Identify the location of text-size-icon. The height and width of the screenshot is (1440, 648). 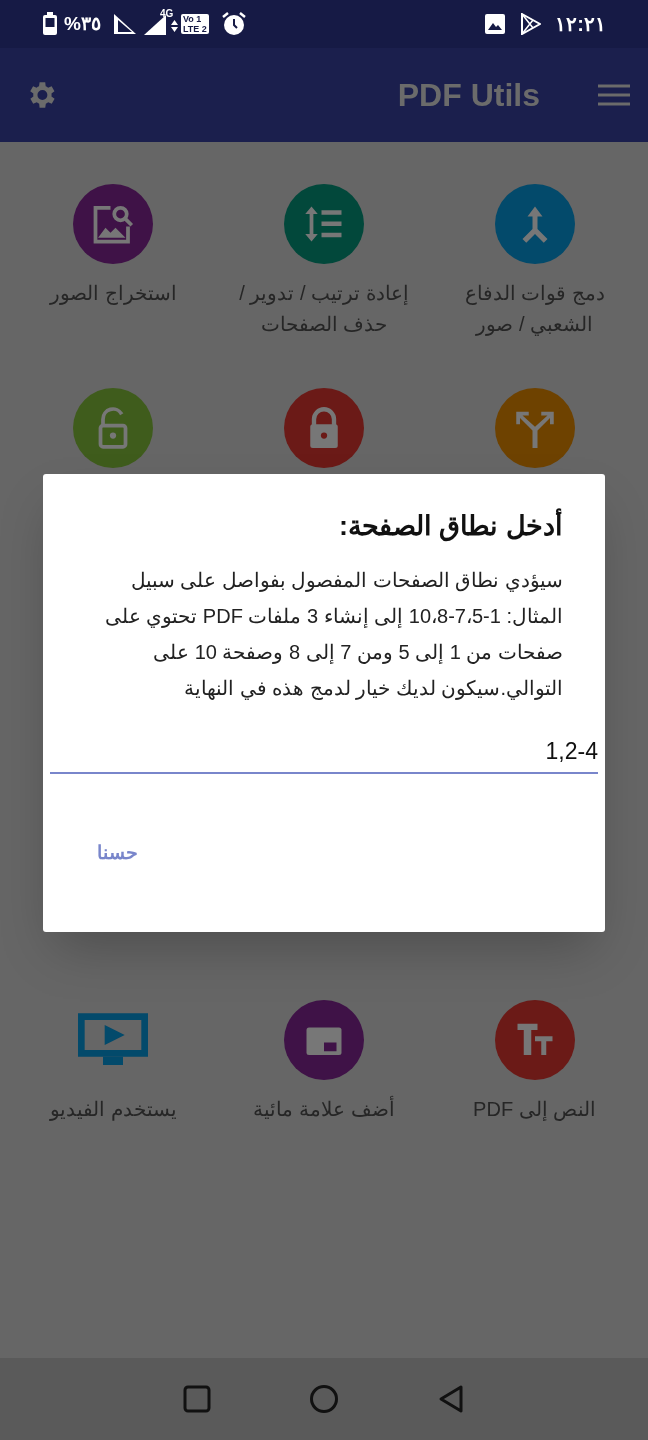
(534, 1040).